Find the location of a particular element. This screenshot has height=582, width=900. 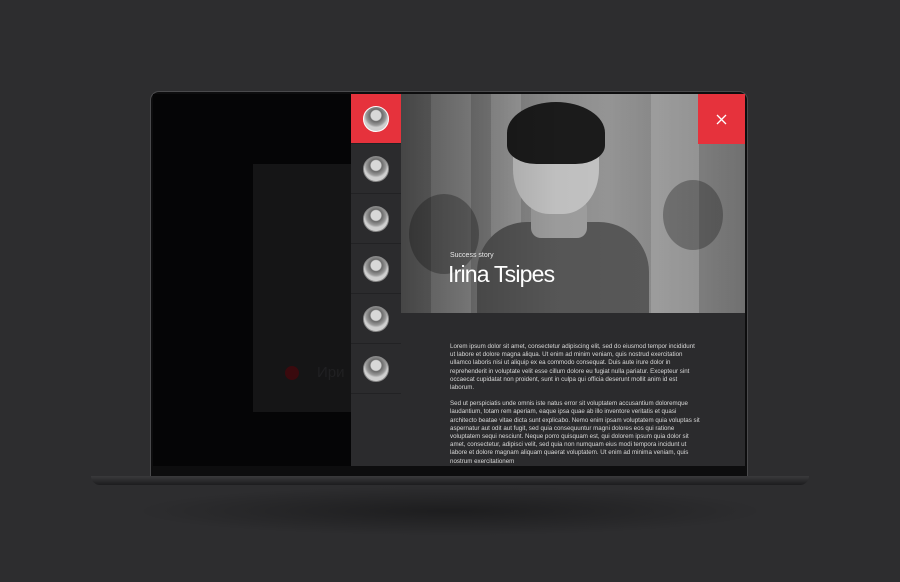

thumbnail-irina-tsipes is located at coordinates (376, 119).